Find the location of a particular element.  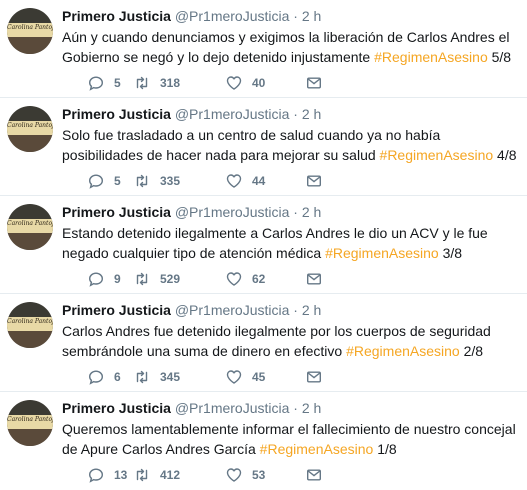

reply-count: 6 is located at coordinates (117, 377).